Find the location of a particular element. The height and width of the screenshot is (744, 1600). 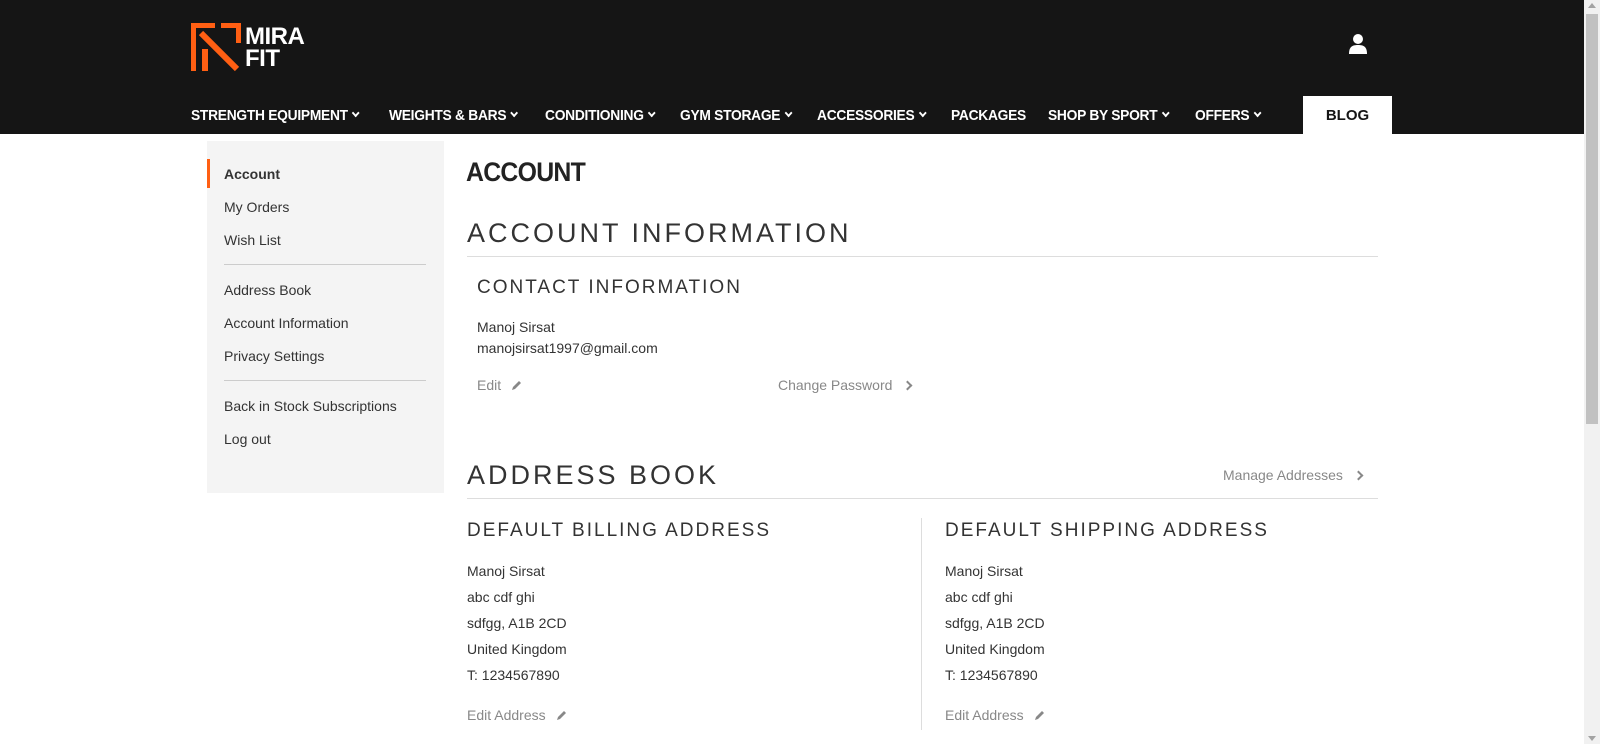

nav-weights-bars: WEIGHTS & BARS is located at coordinates (454, 115).